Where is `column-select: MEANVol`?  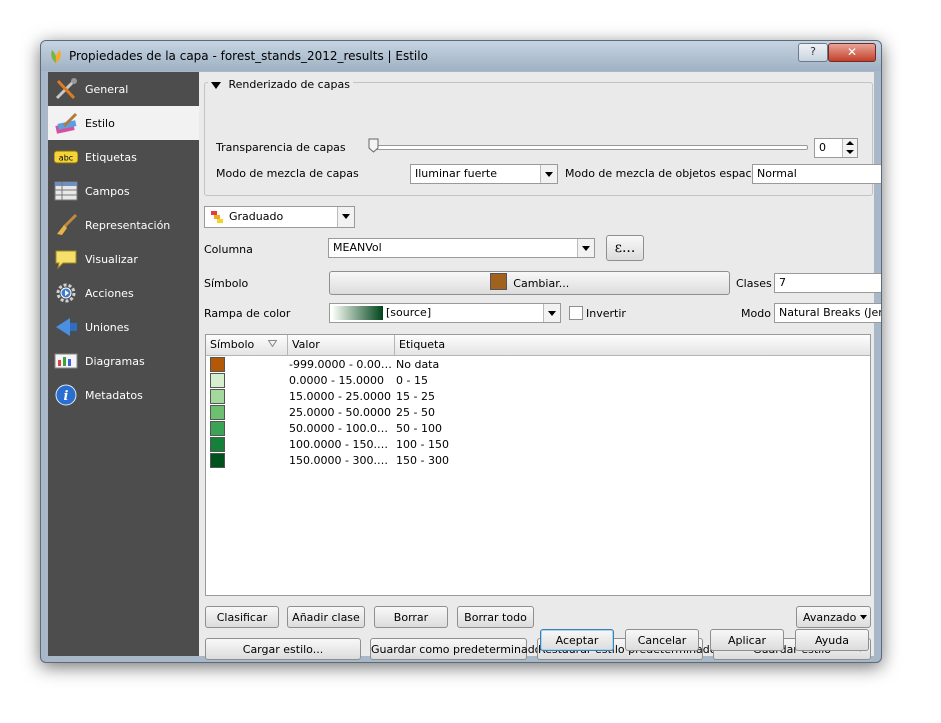
column-select: MEANVol is located at coordinates (461, 248).